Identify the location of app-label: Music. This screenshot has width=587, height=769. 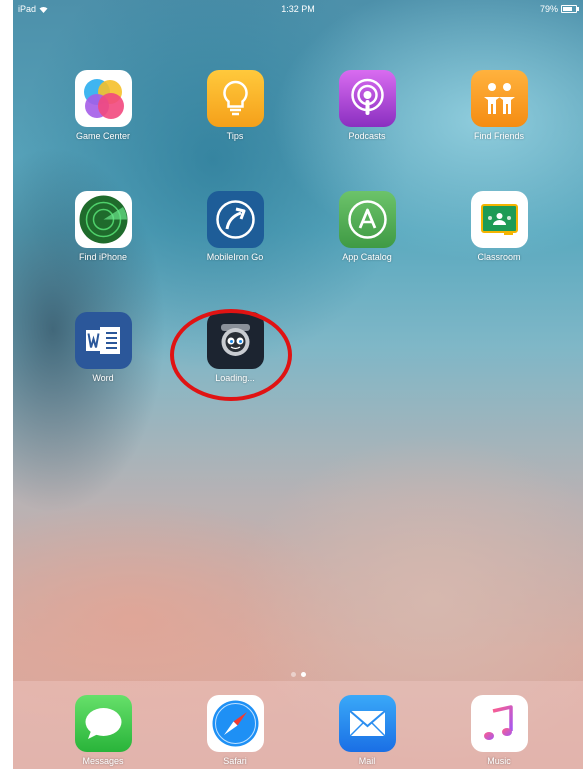
(499, 761).